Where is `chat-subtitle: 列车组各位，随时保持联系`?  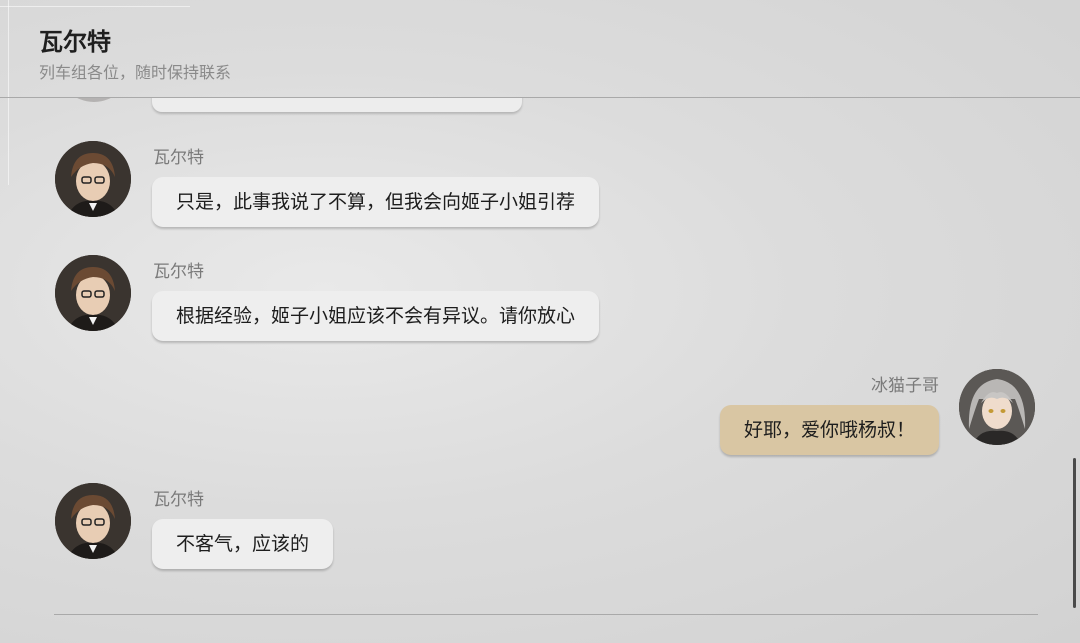 chat-subtitle: 列车组各位，随时保持联系 is located at coordinates (135, 72).